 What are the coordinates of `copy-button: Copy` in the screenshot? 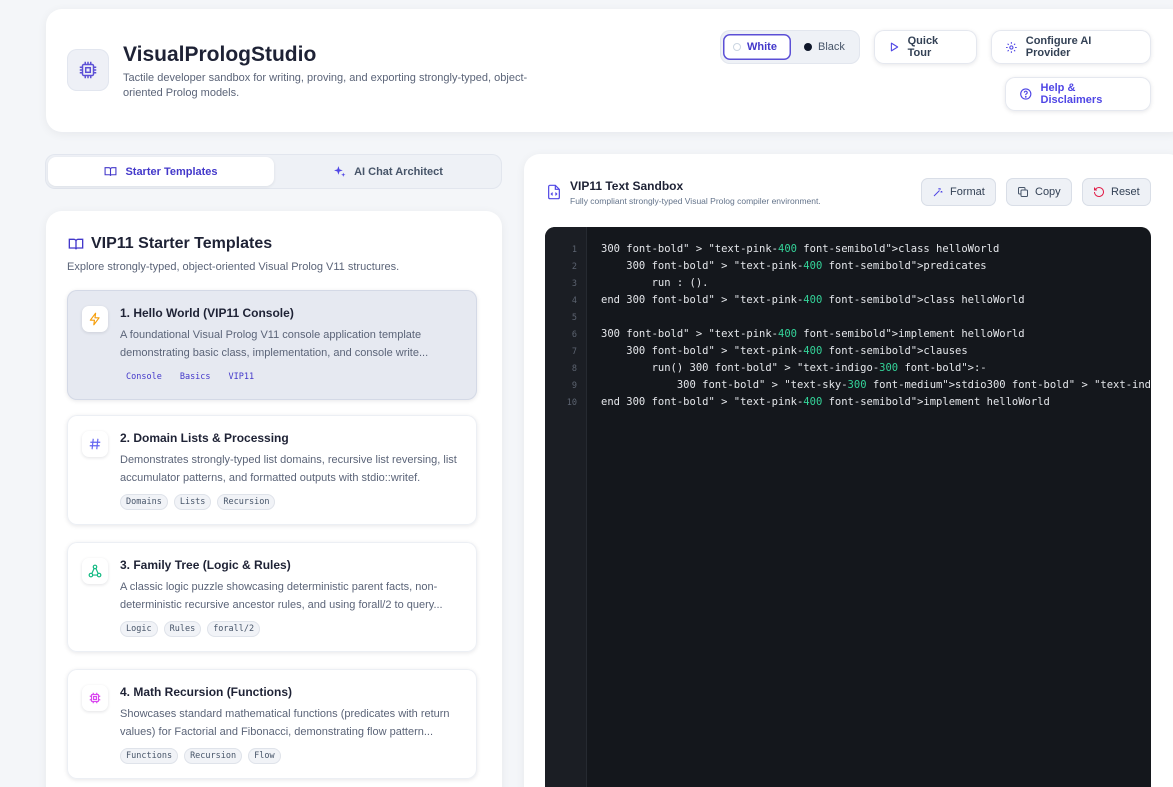 It's located at (1039, 192).